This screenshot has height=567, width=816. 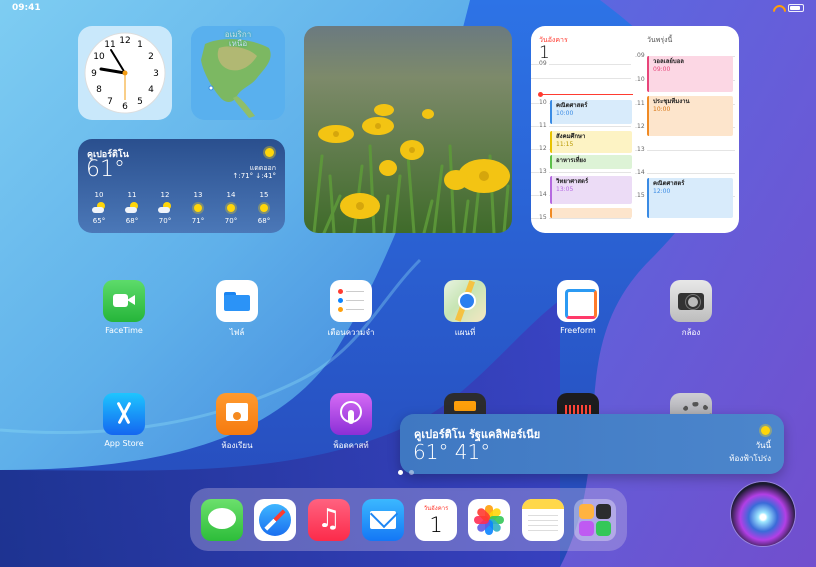 I want to click on freeform-icon, so click(x=578, y=301).